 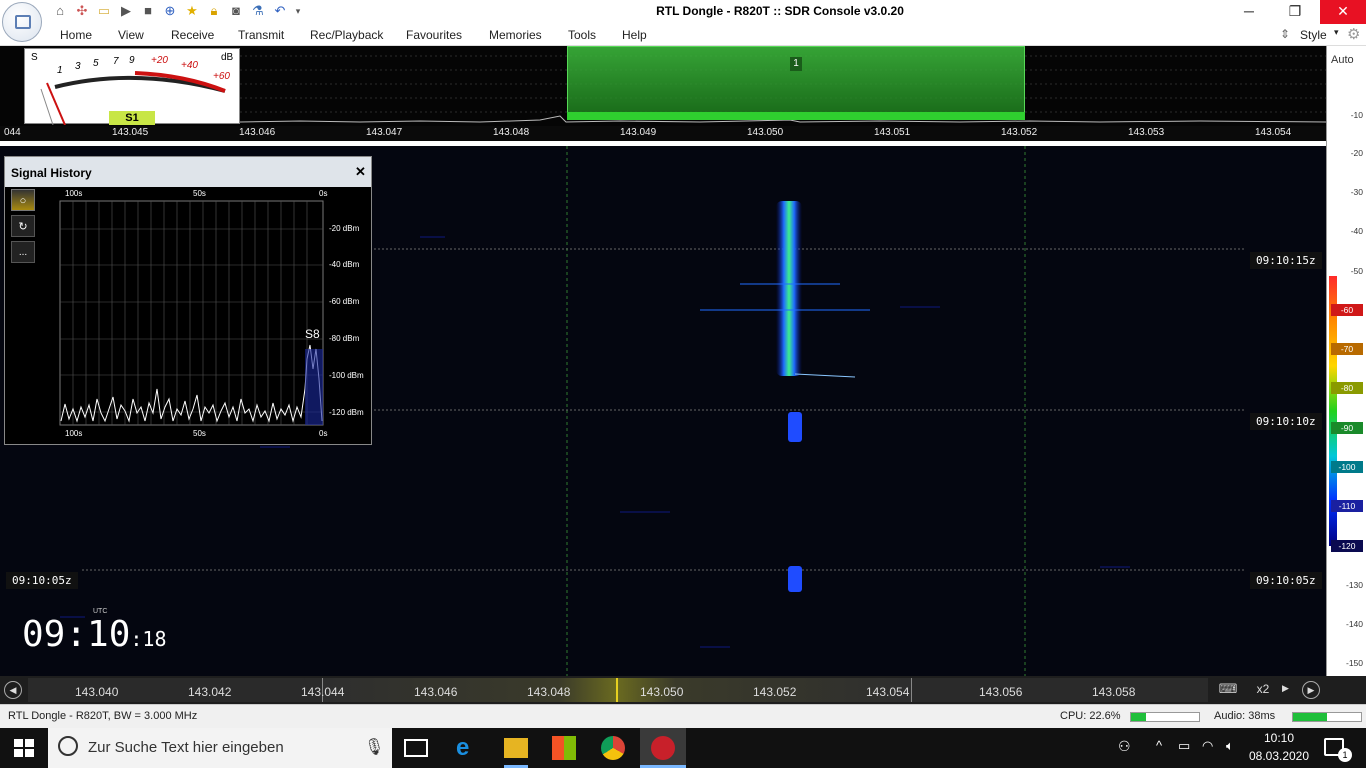 I want to click on microphone-icon: 🎙︎, so click(x=374, y=747).